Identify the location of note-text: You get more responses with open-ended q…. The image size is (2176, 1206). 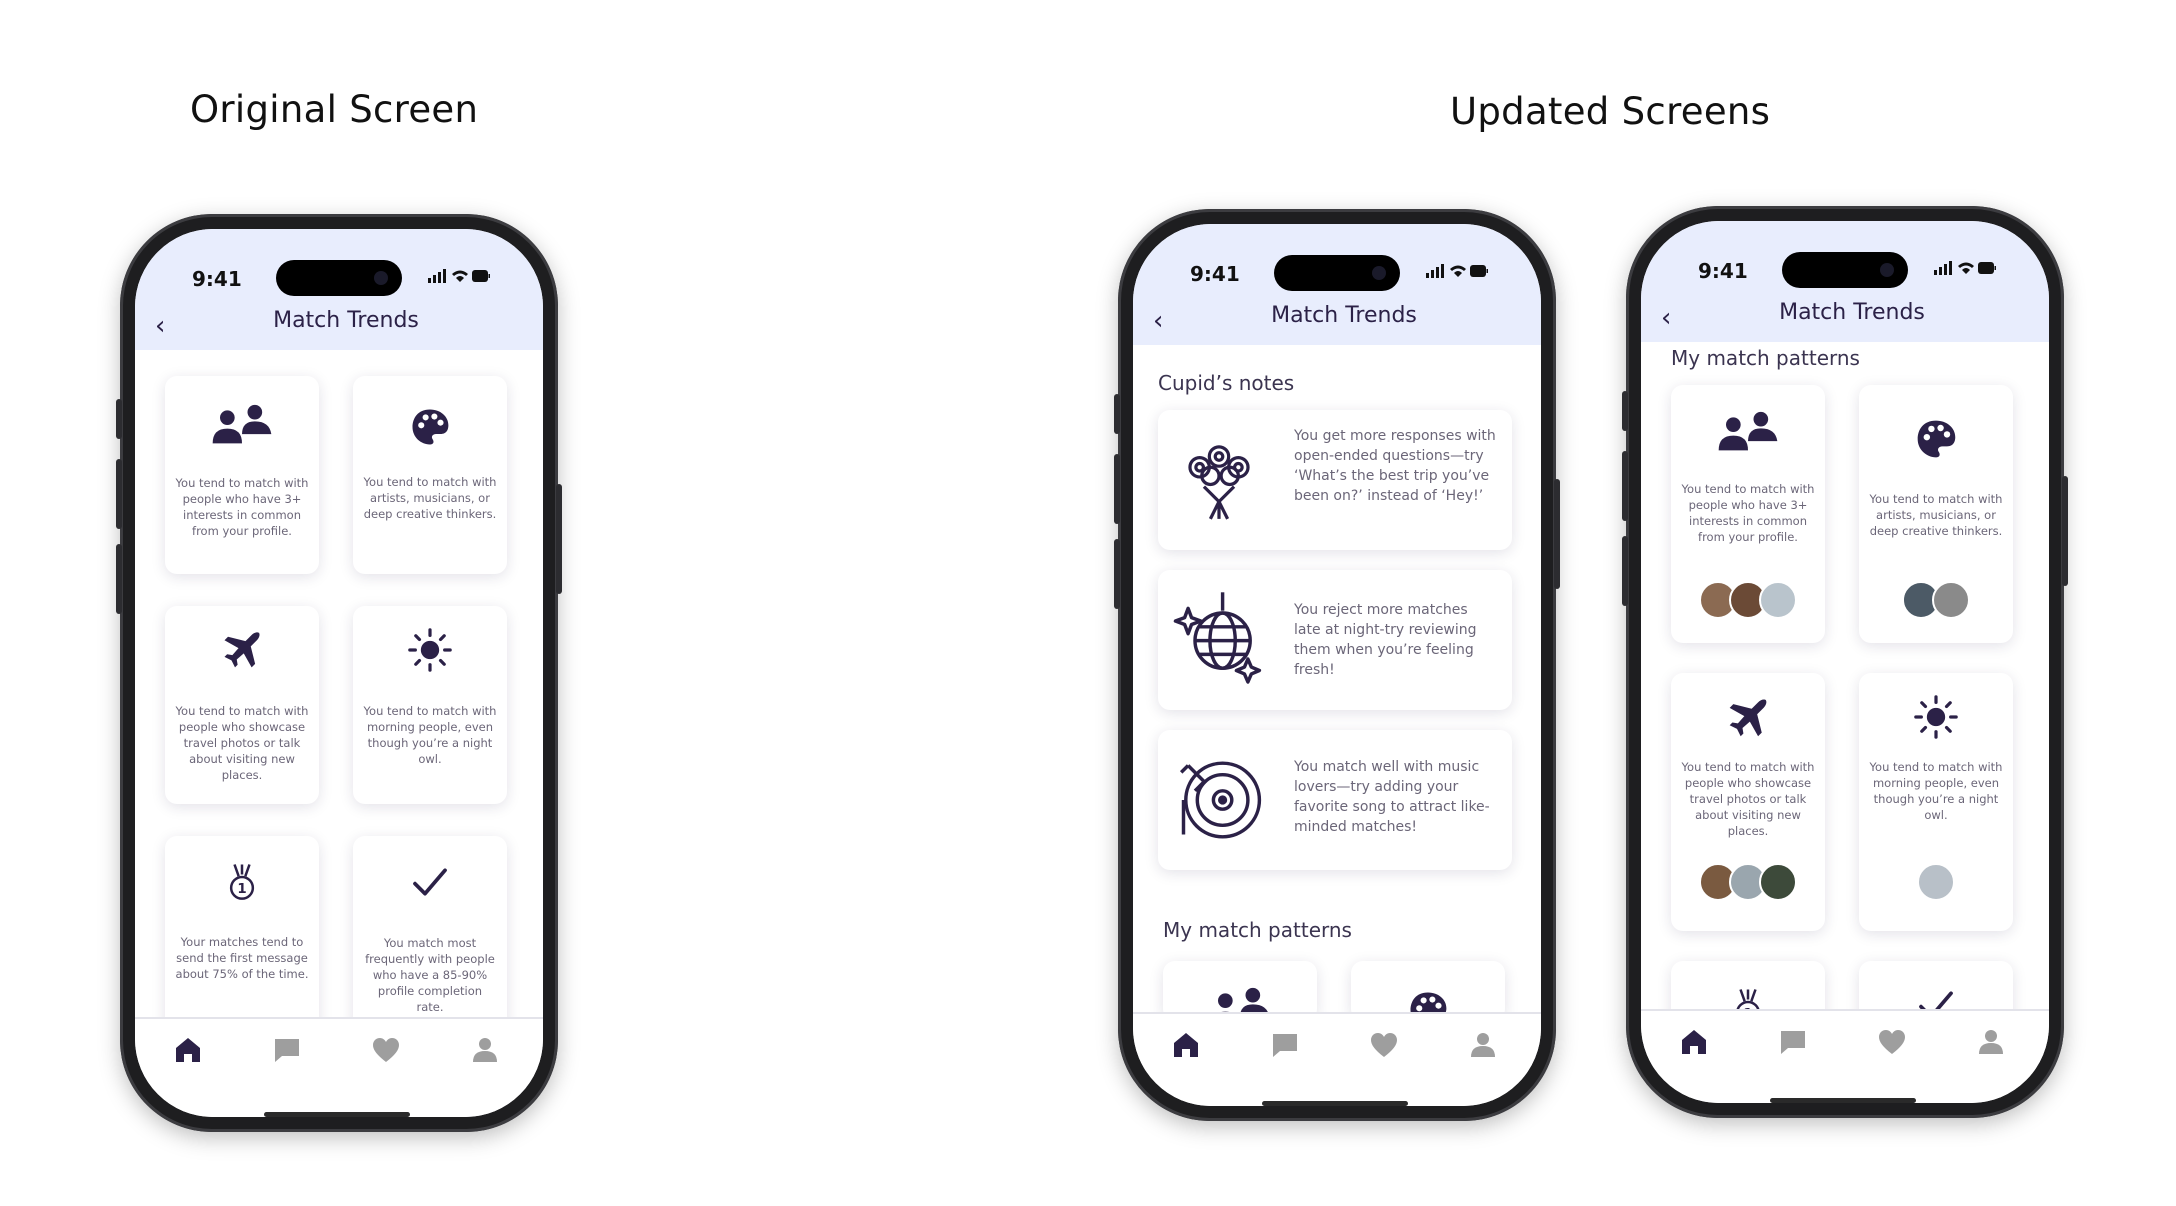
(1395, 466).